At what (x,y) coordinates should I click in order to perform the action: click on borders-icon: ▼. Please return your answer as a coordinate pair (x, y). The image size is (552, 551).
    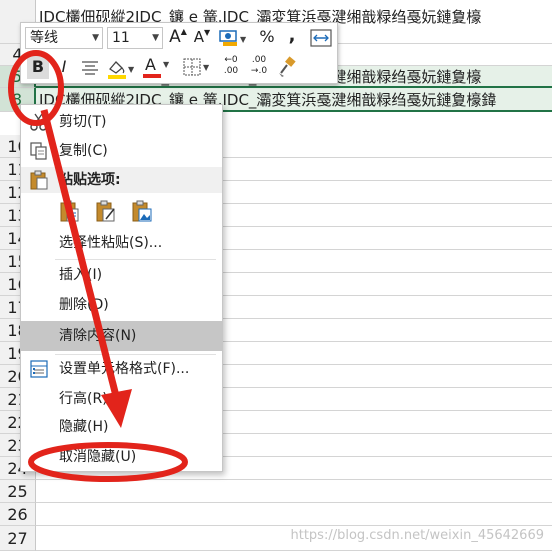
    Looking at the image, I should click on (196, 67).